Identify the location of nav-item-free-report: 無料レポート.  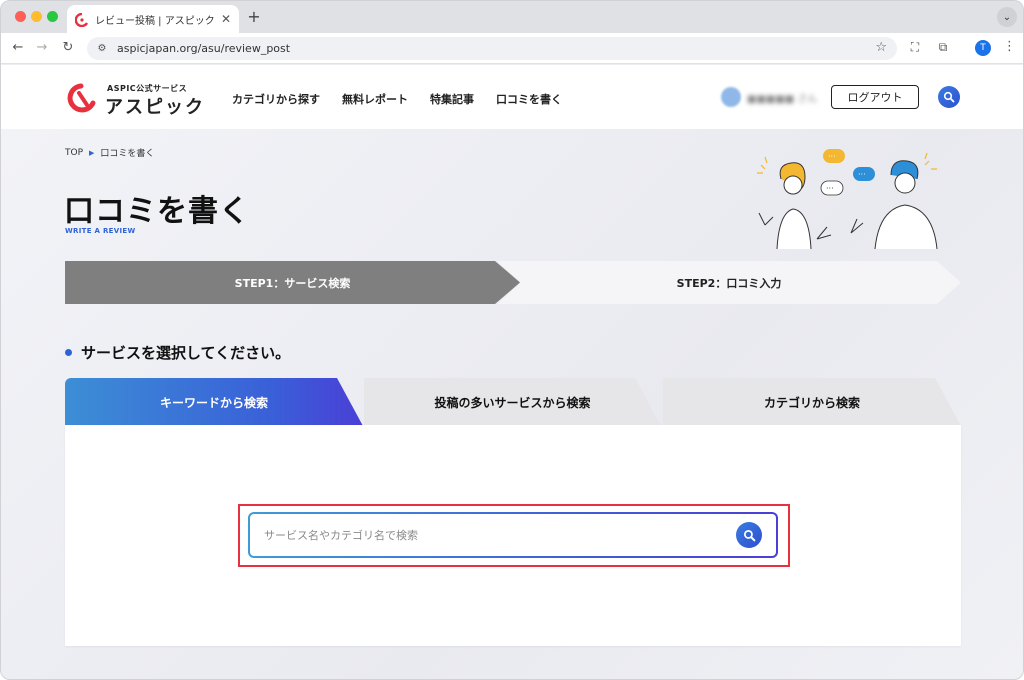
(375, 99).